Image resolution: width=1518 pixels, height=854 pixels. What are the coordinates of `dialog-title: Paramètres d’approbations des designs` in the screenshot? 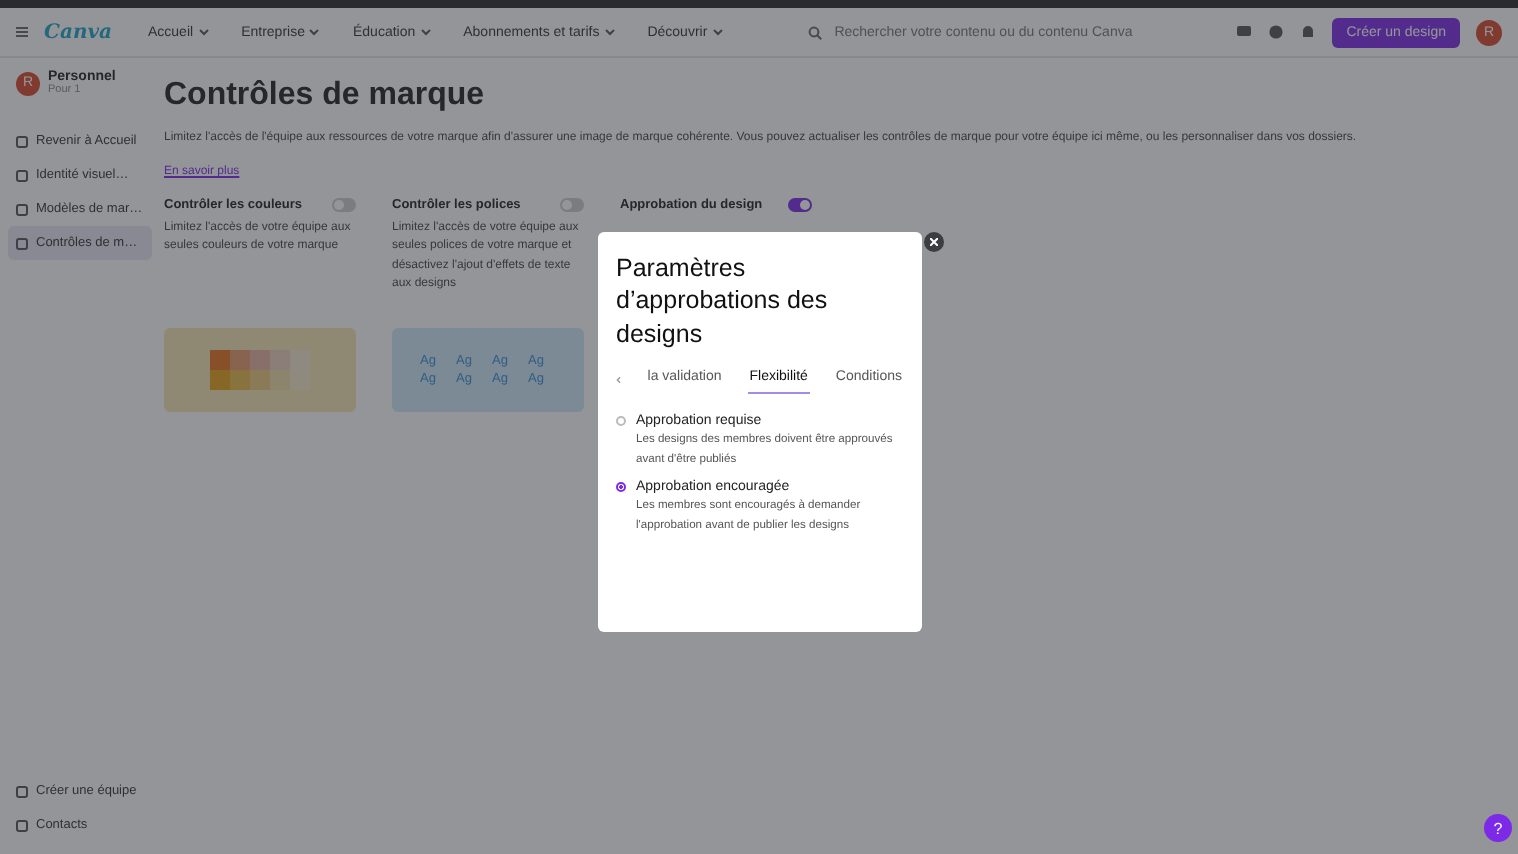 It's located at (723, 301).